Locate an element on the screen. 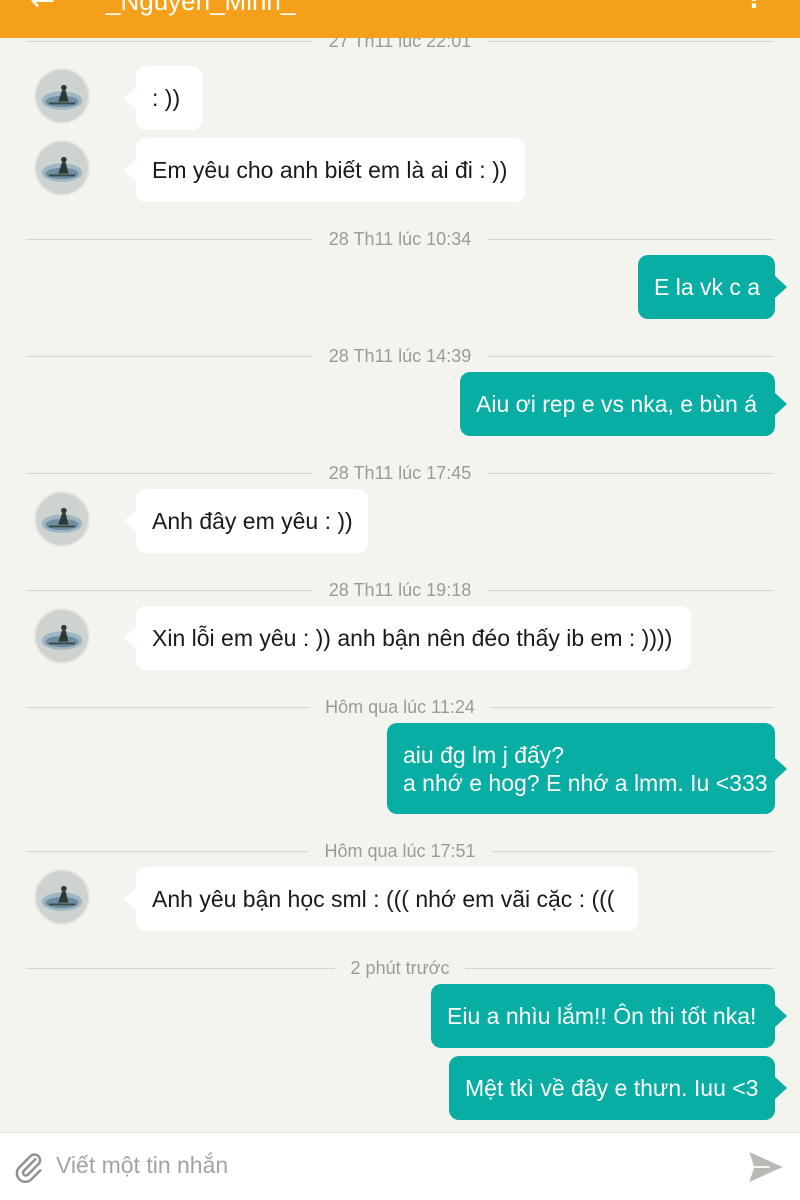 This screenshot has width=800, height=1200. outgoing-message: Eiu a nhìu lắm!! Ôn thi tốt nka! is located at coordinates (609, 1016).